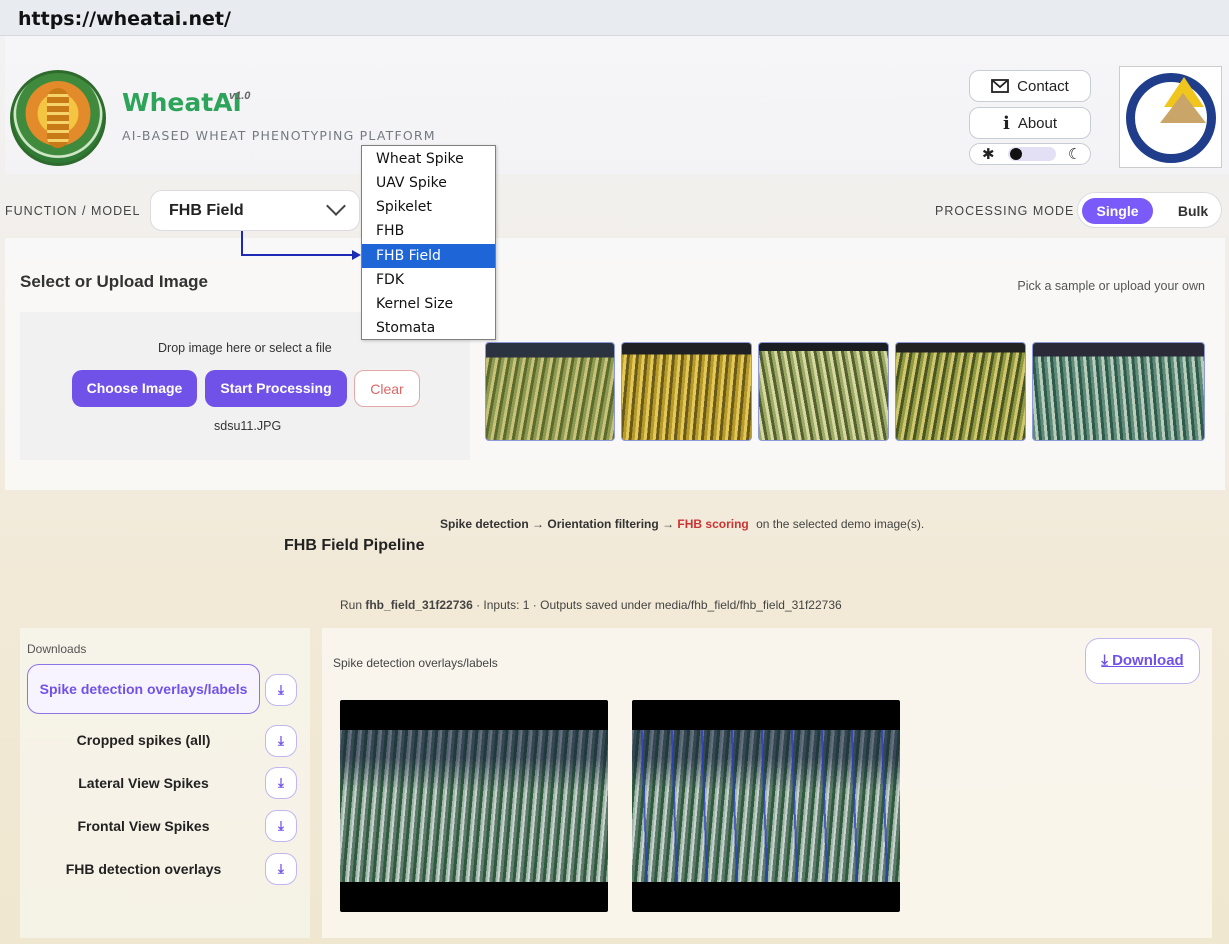 The image size is (1229, 944). Describe the element at coordinates (1000, 86) in the screenshot. I see `mail-icon` at that location.